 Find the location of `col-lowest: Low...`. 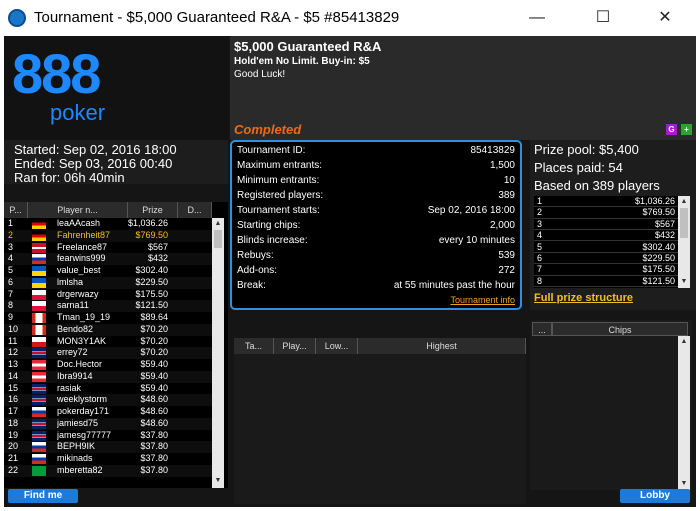

col-lowest: Low... is located at coordinates (337, 346).